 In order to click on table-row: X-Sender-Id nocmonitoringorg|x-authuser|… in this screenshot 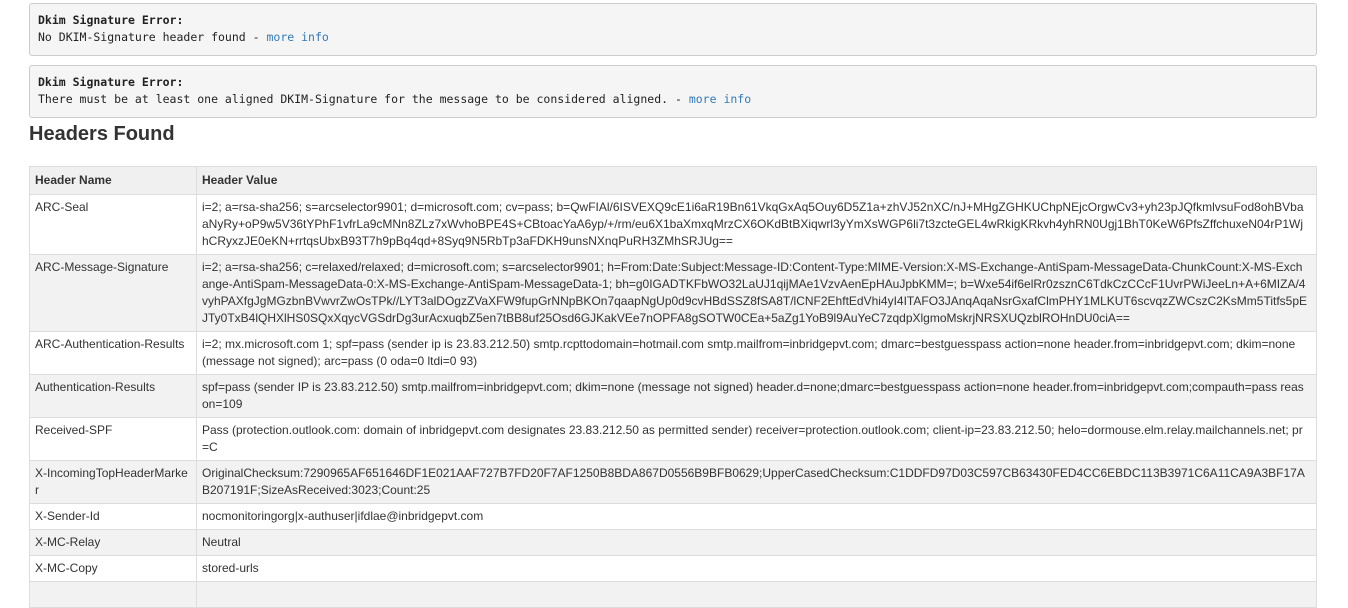, I will do `click(673, 516)`.